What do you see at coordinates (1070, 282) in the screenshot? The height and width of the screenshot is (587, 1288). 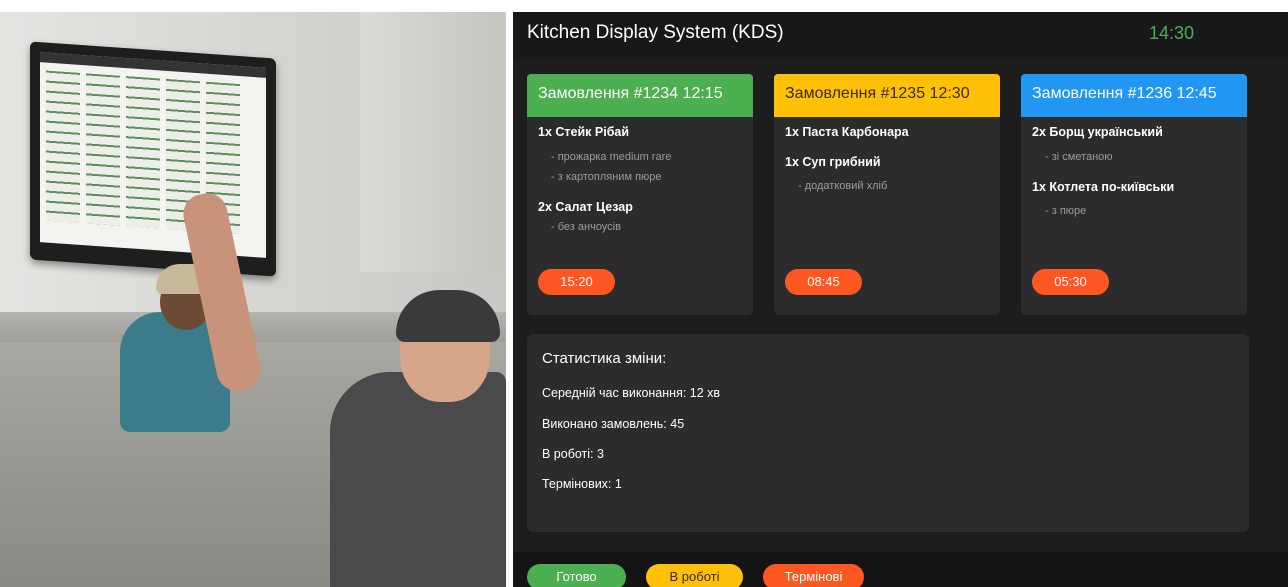 I see `order-timer: 05:30` at bounding box center [1070, 282].